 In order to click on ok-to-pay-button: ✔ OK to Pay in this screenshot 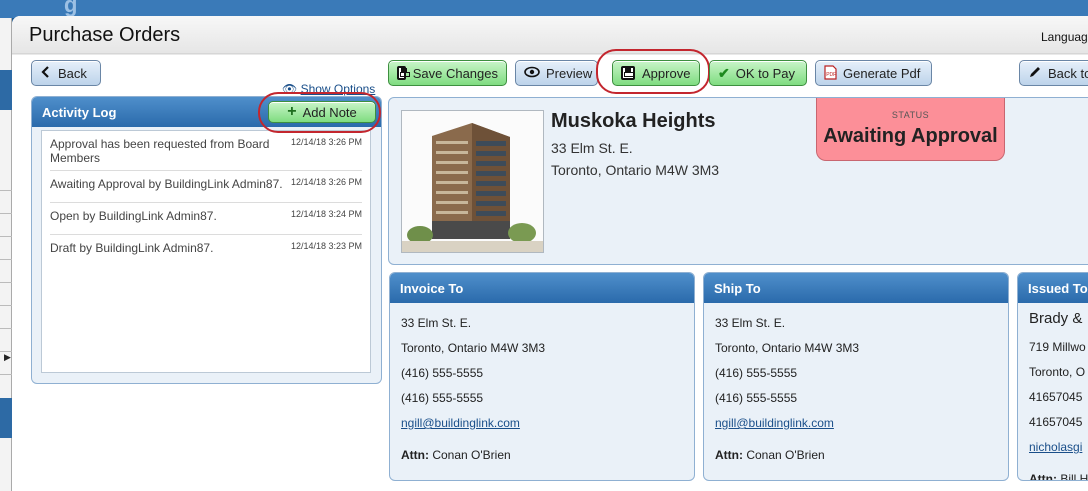, I will do `click(758, 73)`.